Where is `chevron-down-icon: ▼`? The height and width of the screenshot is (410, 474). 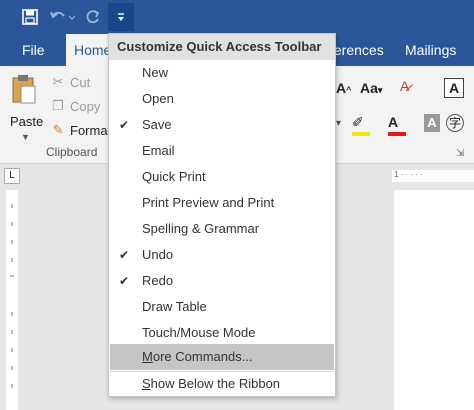 chevron-down-icon: ▼ is located at coordinates (25, 137).